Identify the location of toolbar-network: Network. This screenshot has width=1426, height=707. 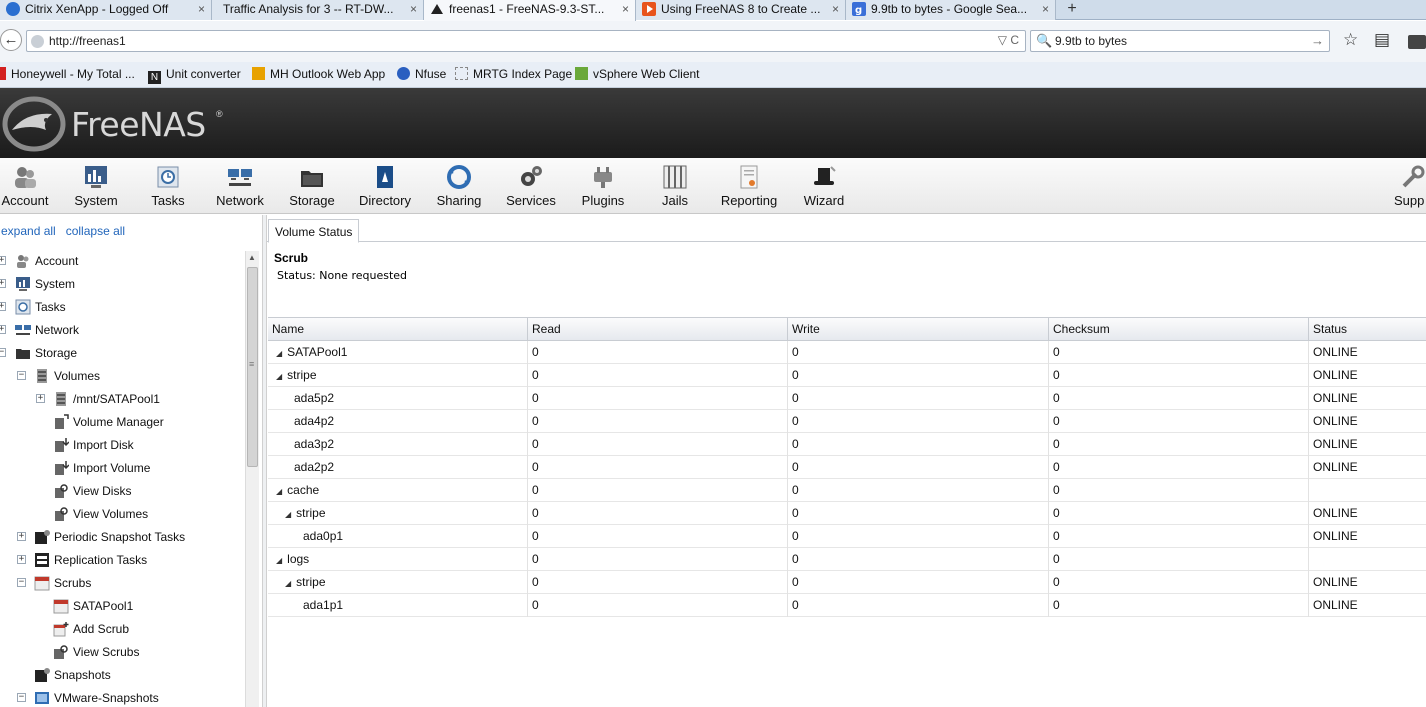
(240, 186).